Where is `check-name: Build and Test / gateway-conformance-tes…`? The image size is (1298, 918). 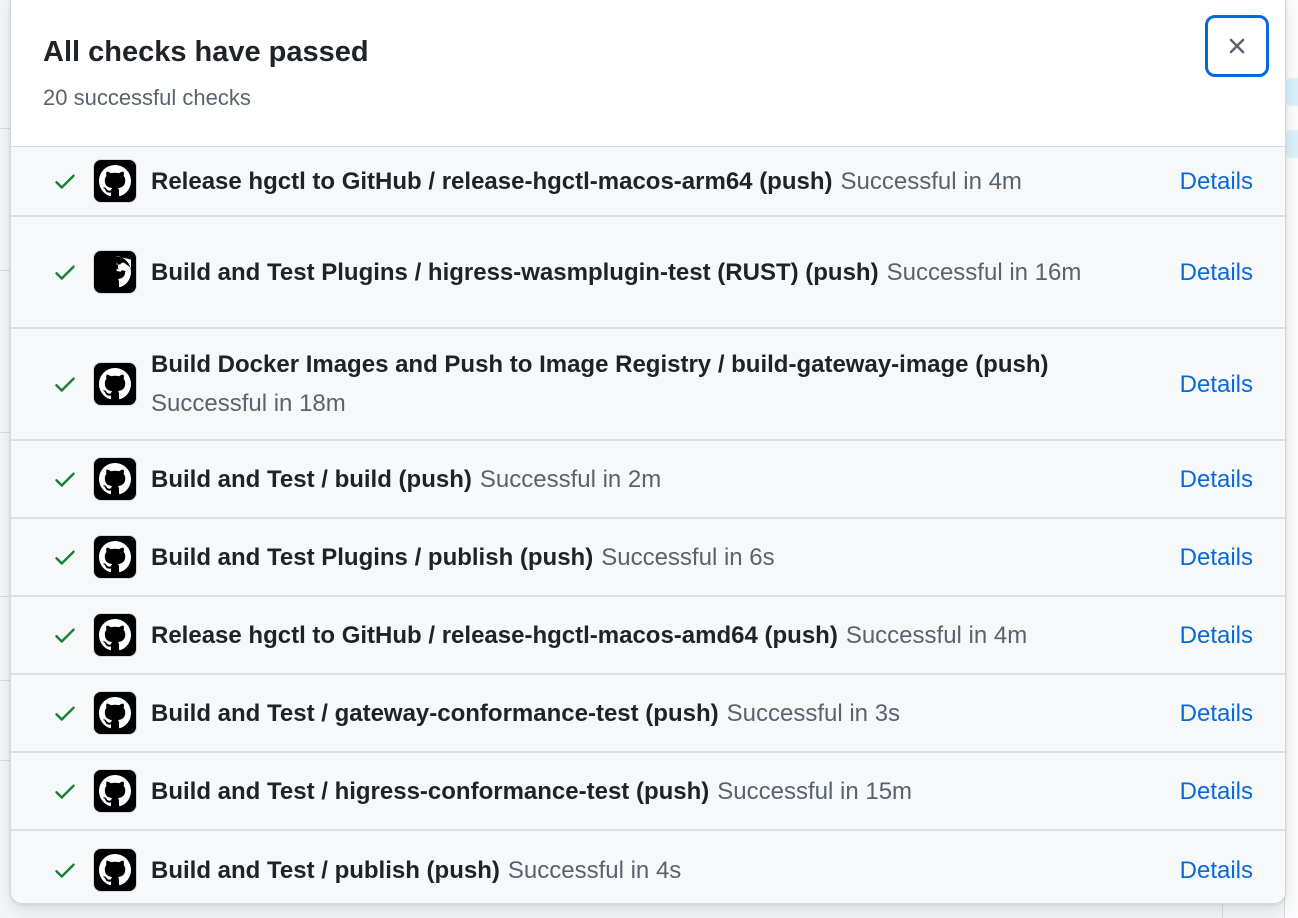
check-name: Build and Test / gateway-conformance-tes… is located at coordinates (435, 713).